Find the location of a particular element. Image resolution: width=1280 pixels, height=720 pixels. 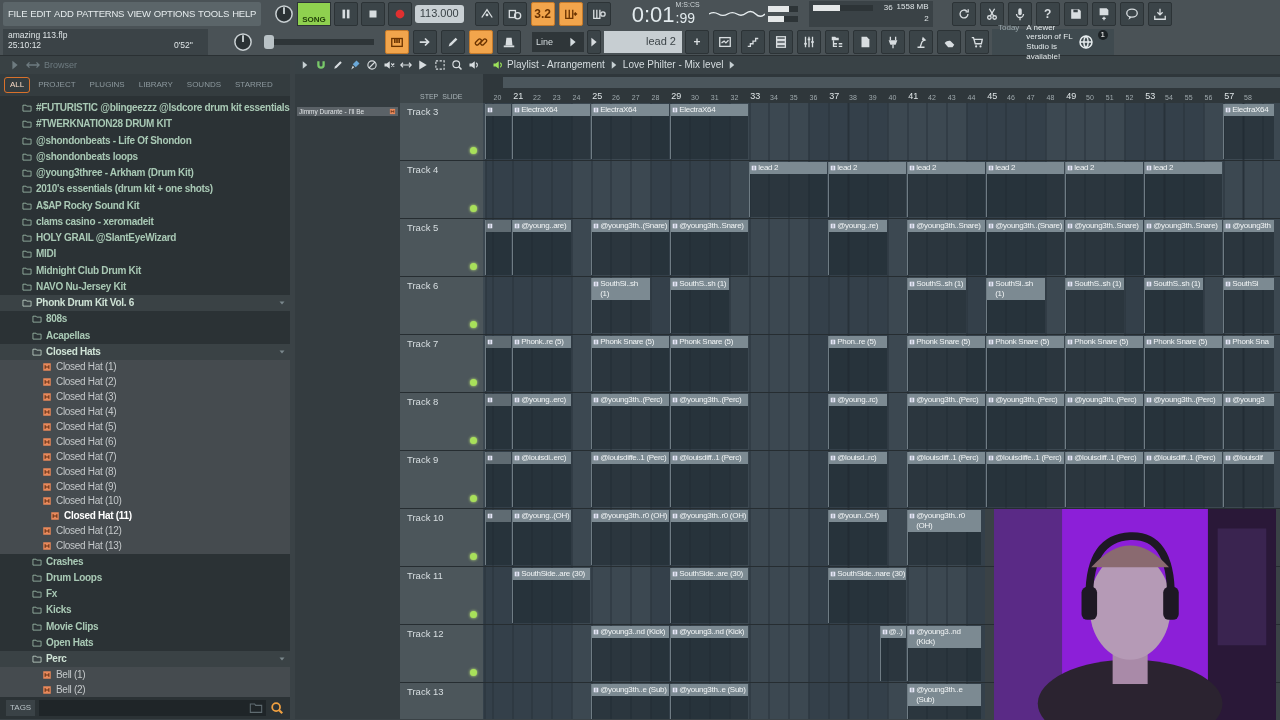

sample-item: Bell (2) is located at coordinates (145, 689).